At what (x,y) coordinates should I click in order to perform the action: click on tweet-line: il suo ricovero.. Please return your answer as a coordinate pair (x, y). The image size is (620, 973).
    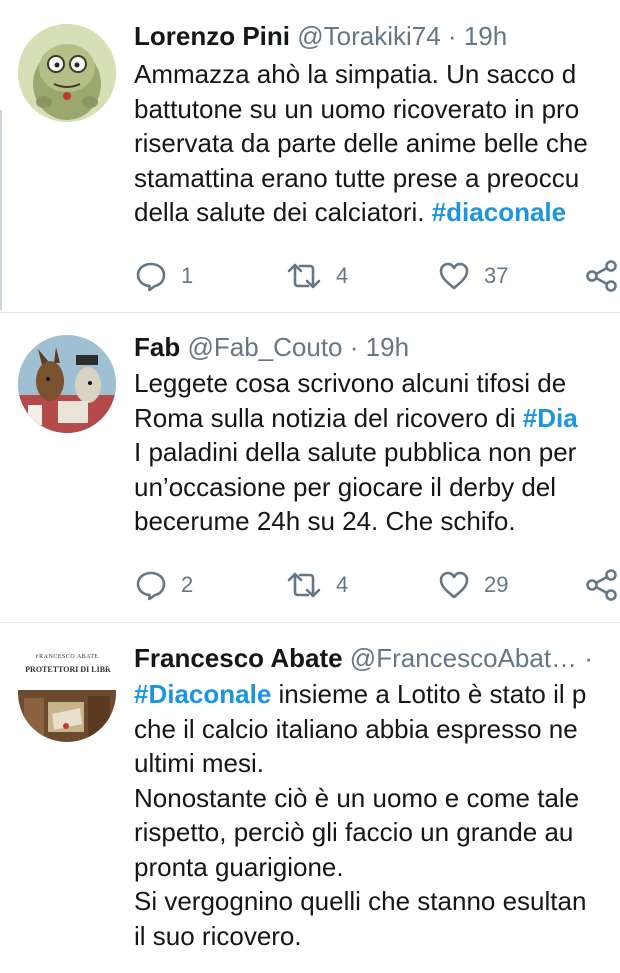
    Looking at the image, I should click on (218, 935).